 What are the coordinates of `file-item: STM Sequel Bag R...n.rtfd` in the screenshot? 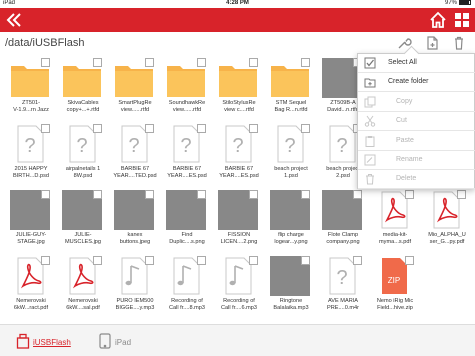 It's located at (291, 90).